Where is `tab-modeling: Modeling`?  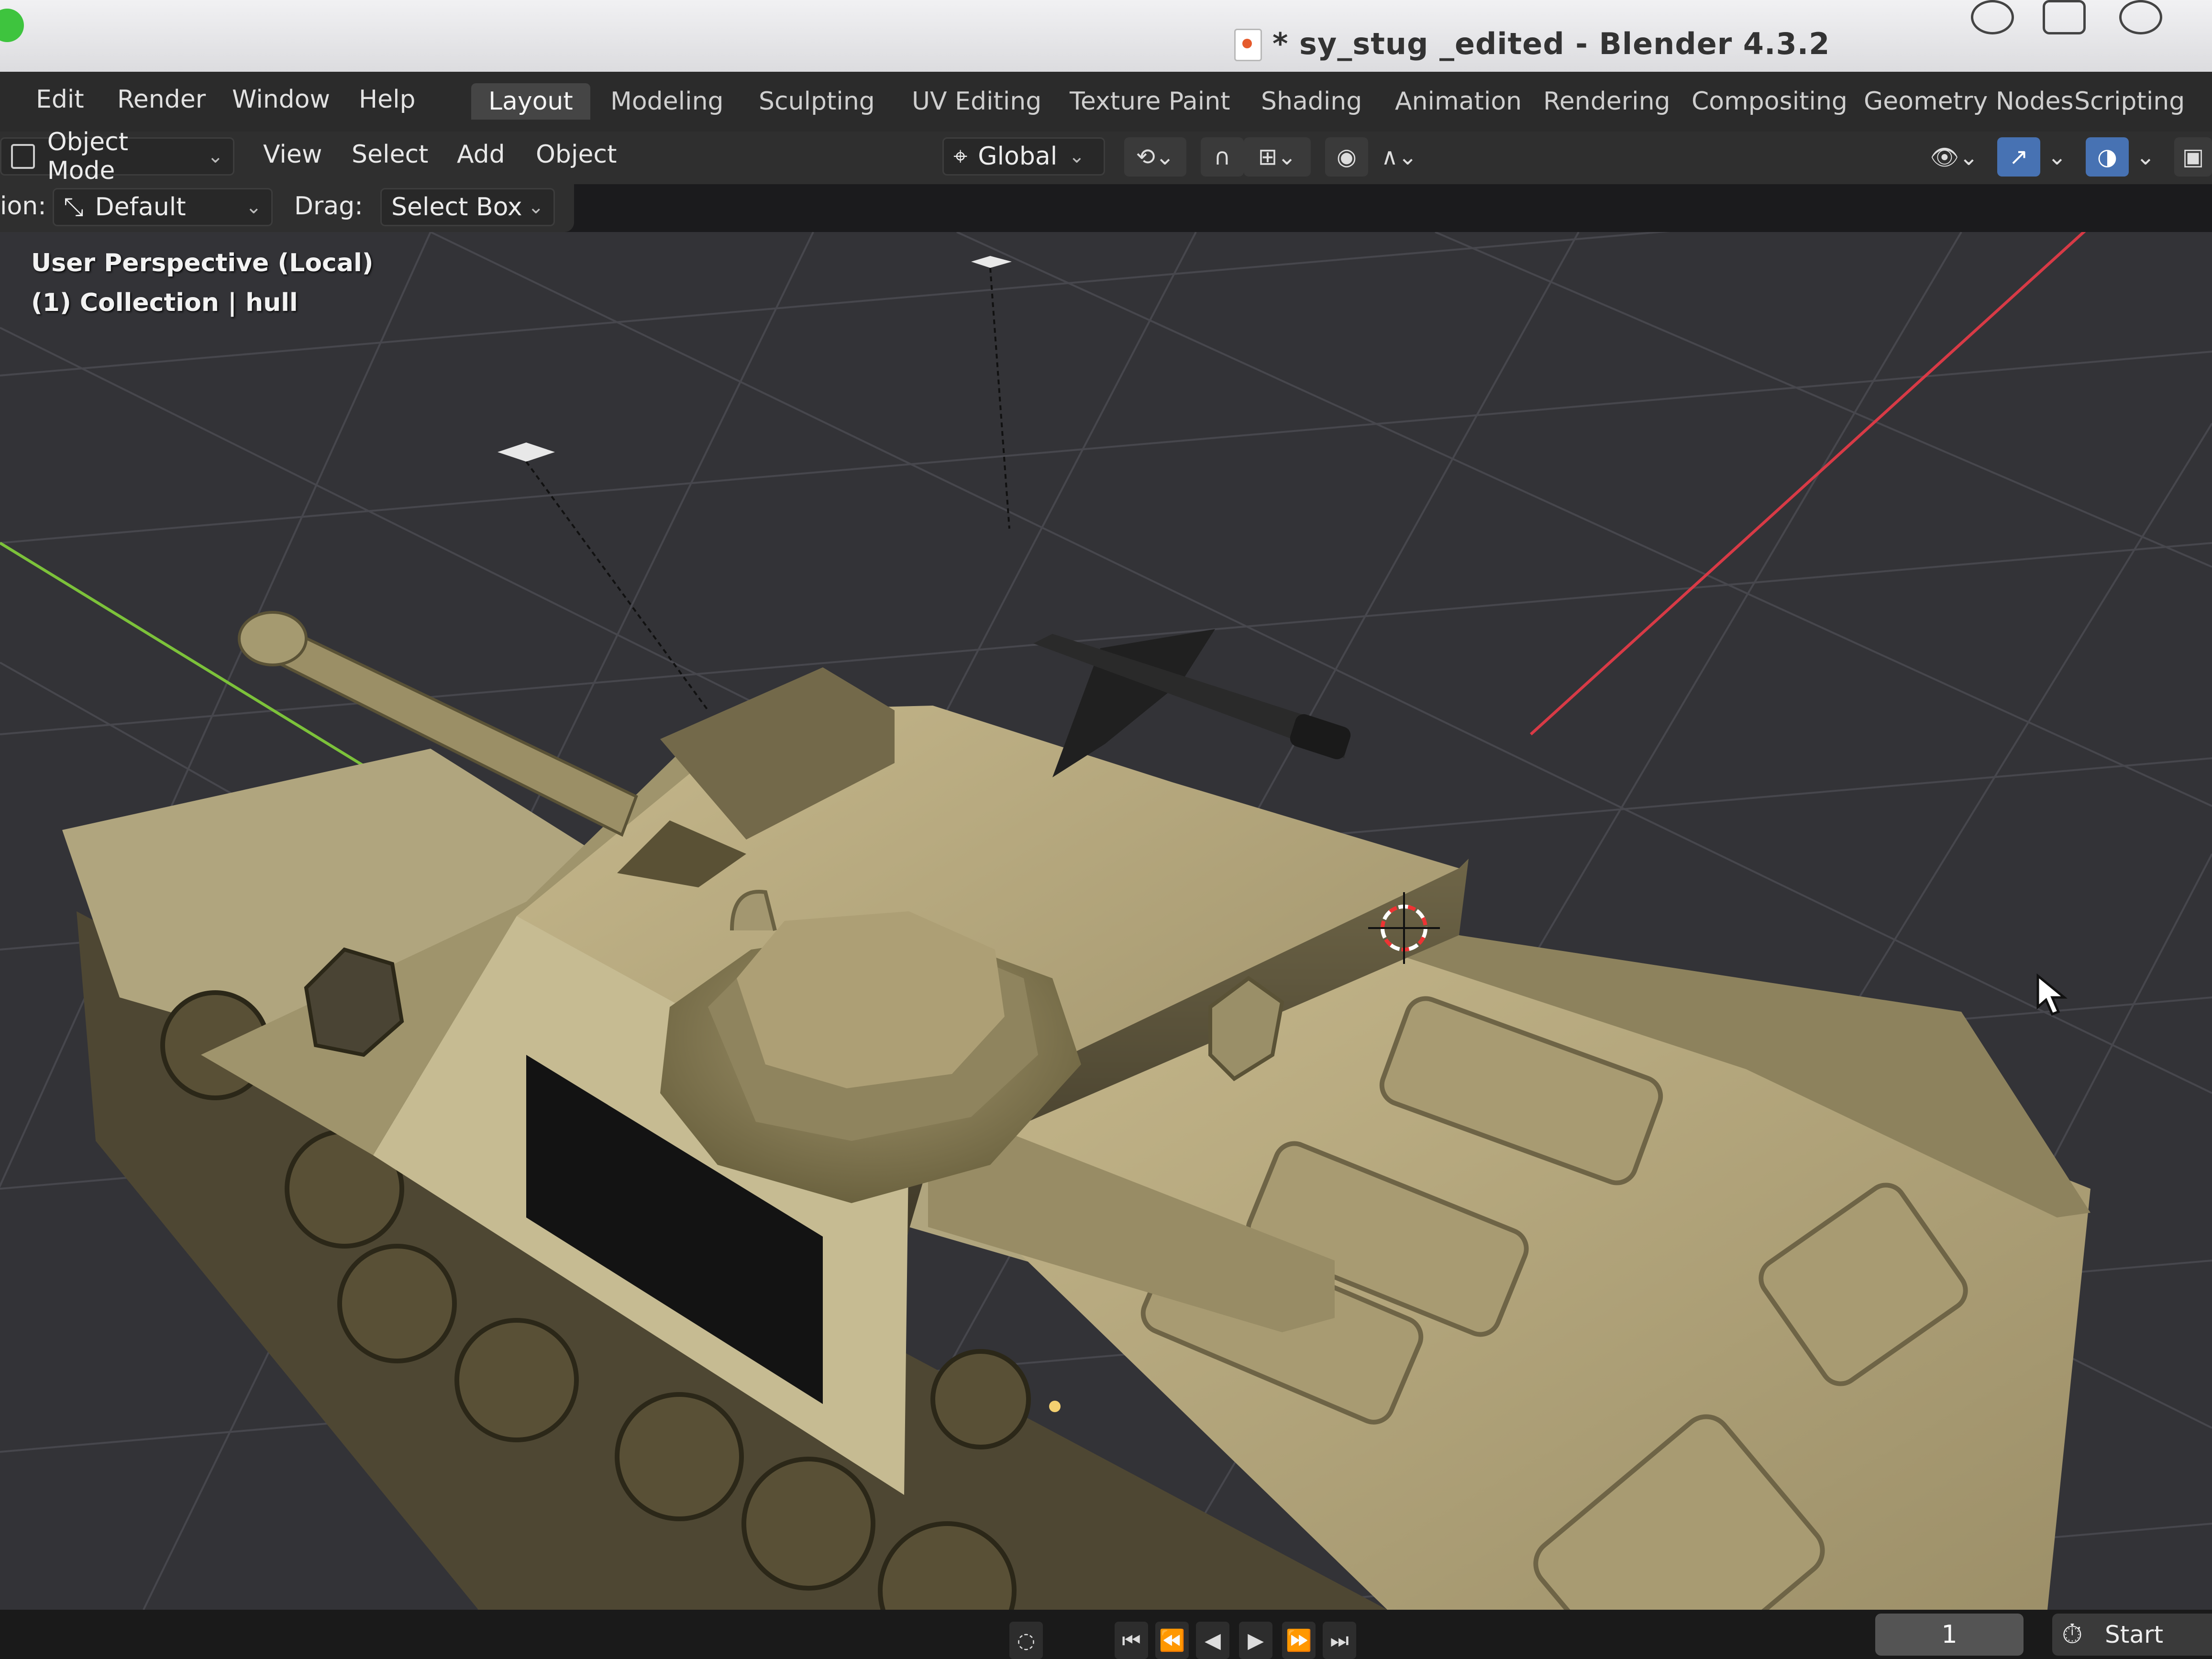 tab-modeling: Modeling is located at coordinates (667, 101).